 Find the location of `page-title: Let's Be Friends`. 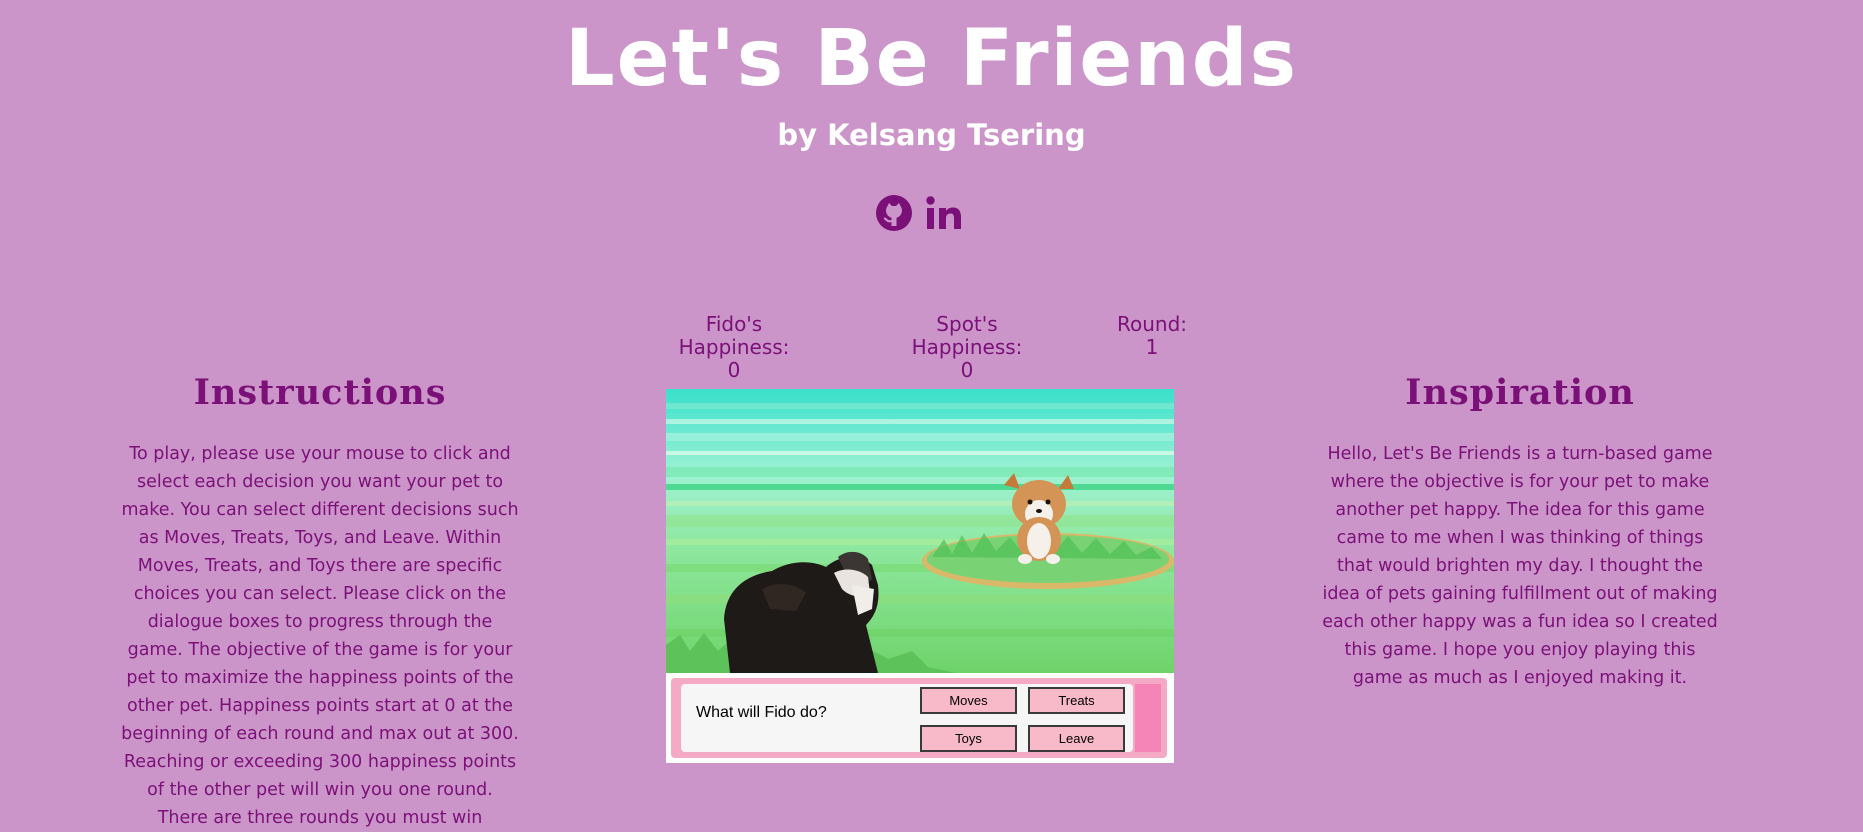

page-title: Let's Be Friends is located at coordinates (931, 59).